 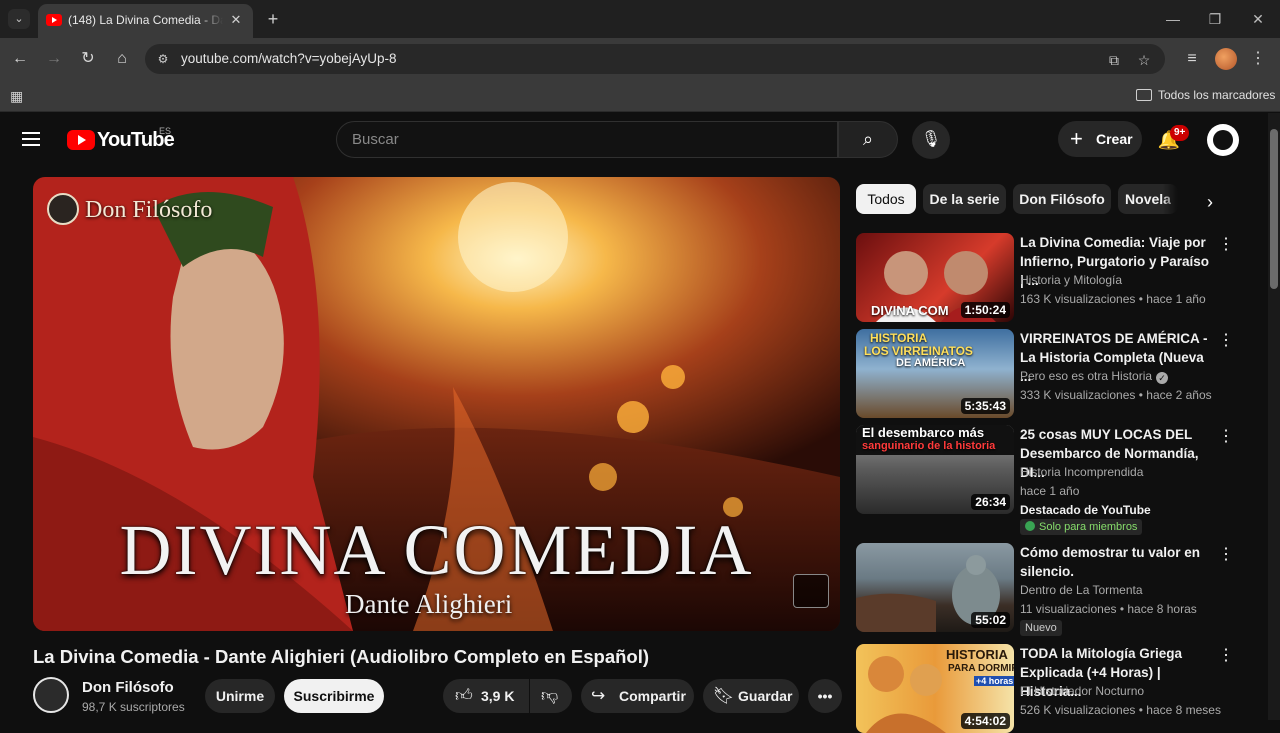 I want to click on share-button: ↪ Compartir, so click(x=637, y=696).